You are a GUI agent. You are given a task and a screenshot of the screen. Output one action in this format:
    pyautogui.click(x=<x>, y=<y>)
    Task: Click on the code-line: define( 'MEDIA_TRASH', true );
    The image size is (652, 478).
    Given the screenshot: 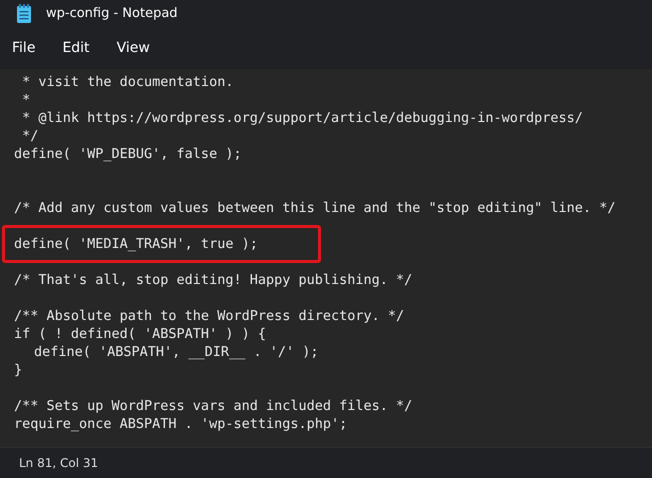 What is the action you would take?
    pyautogui.click(x=136, y=244)
    